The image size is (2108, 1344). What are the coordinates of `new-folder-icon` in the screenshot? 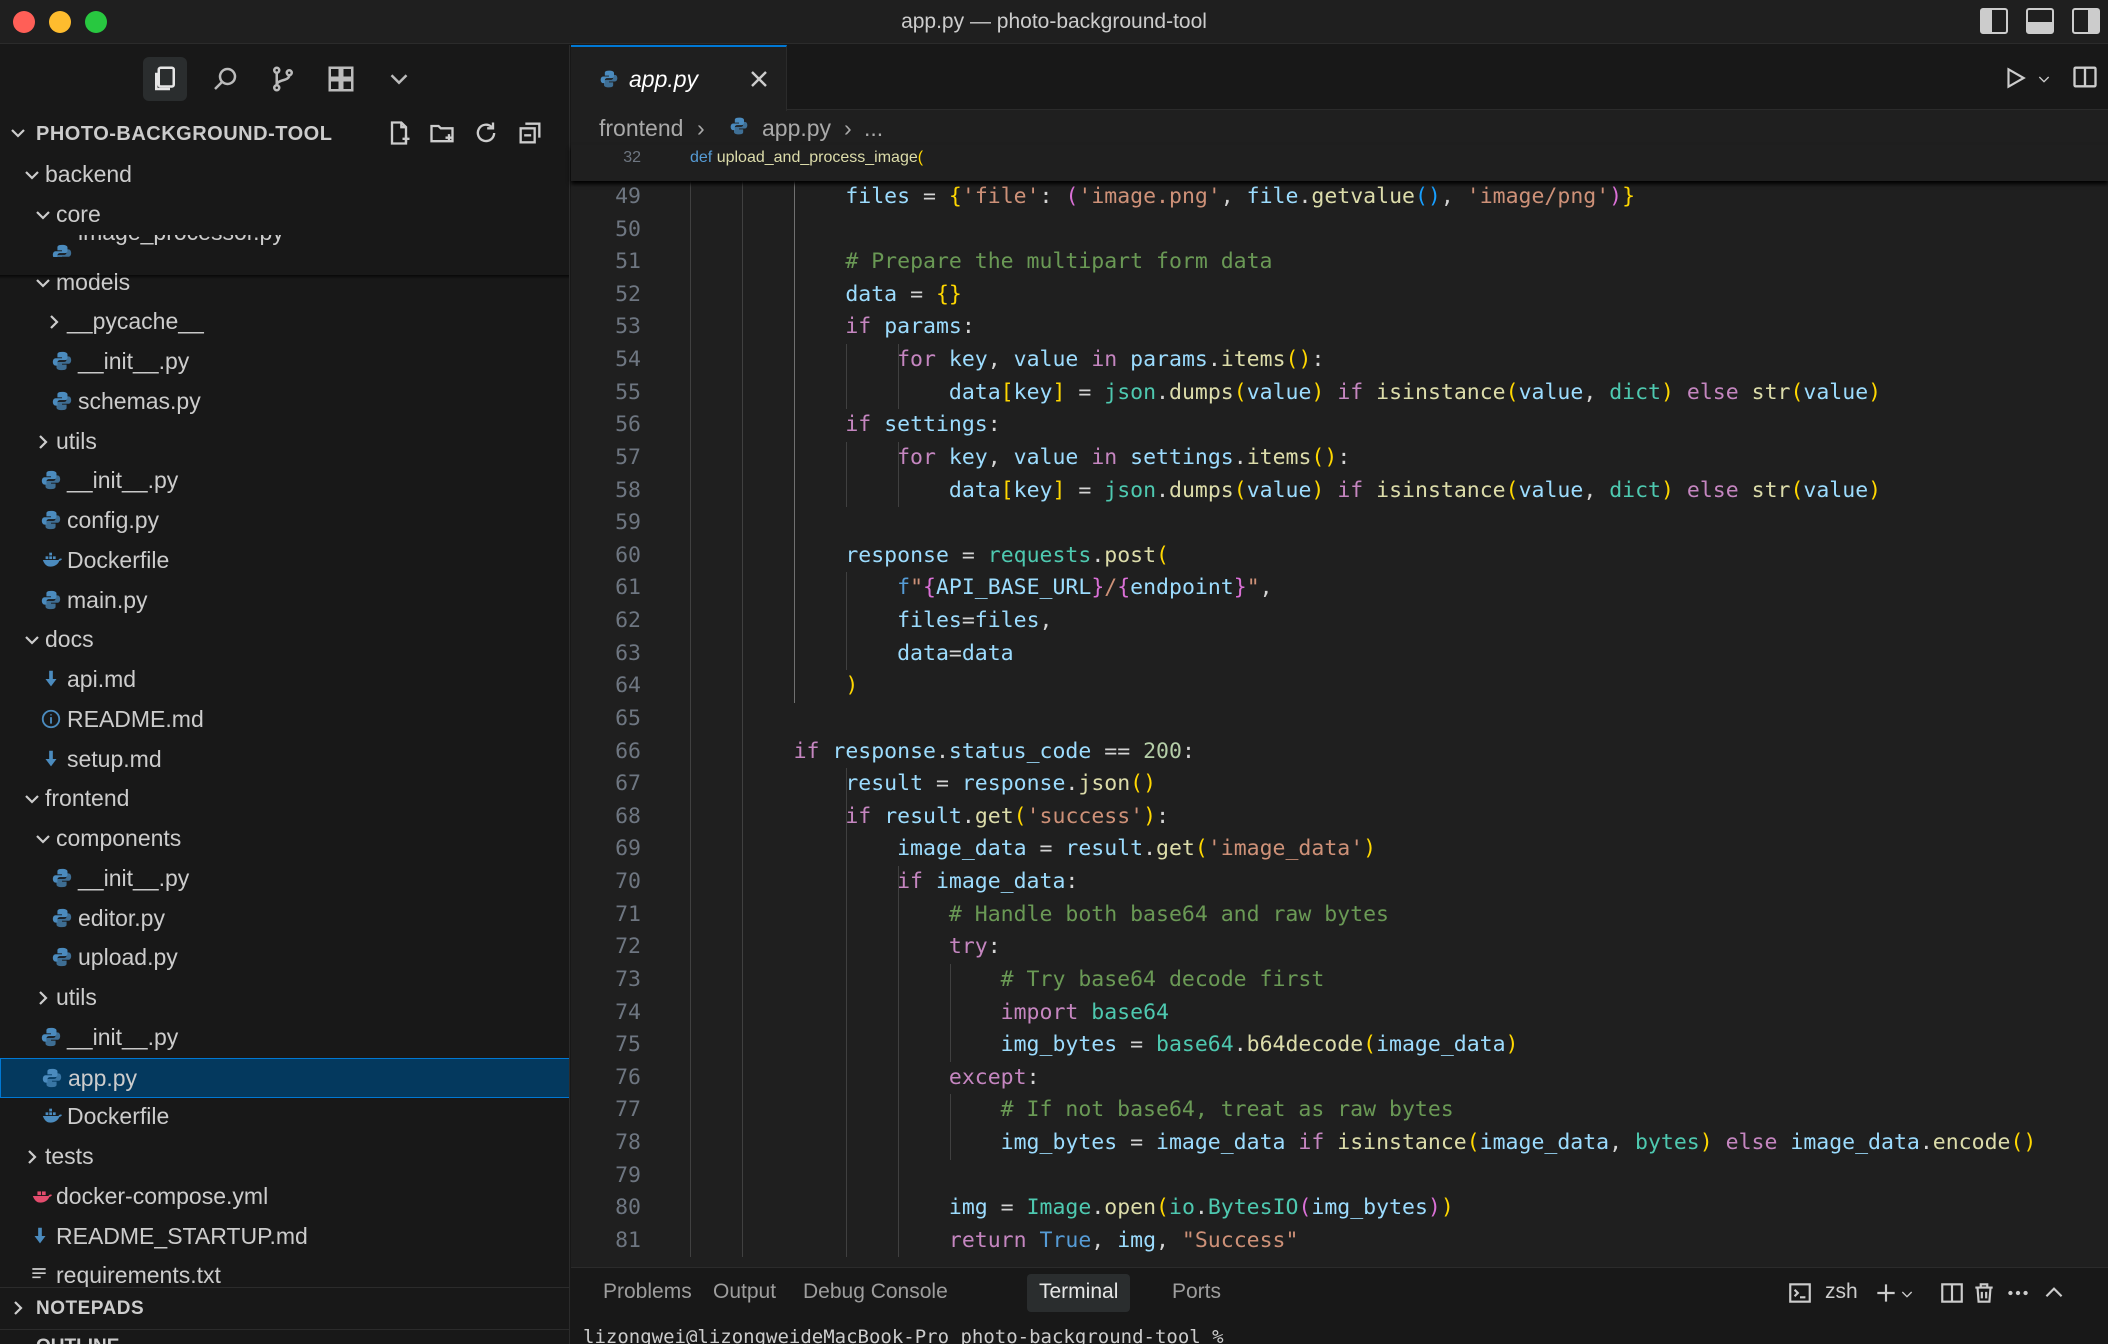 It's located at (444, 135).